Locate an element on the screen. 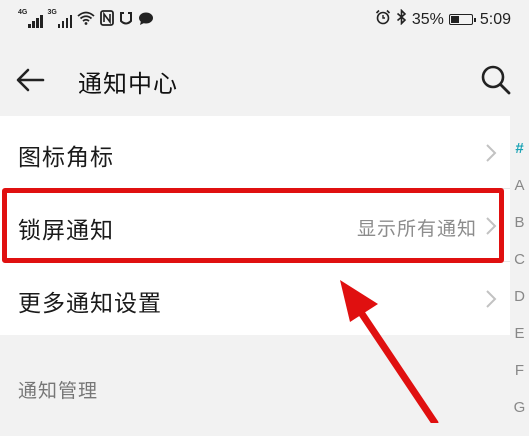  index-letter: B is located at coordinates (519, 232).